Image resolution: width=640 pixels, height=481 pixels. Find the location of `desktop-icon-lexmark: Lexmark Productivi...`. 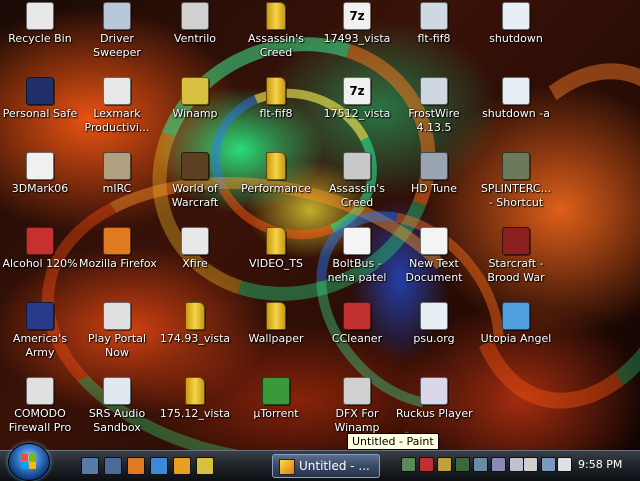

desktop-icon-lexmark: Lexmark Productivi... is located at coordinates (117, 111).